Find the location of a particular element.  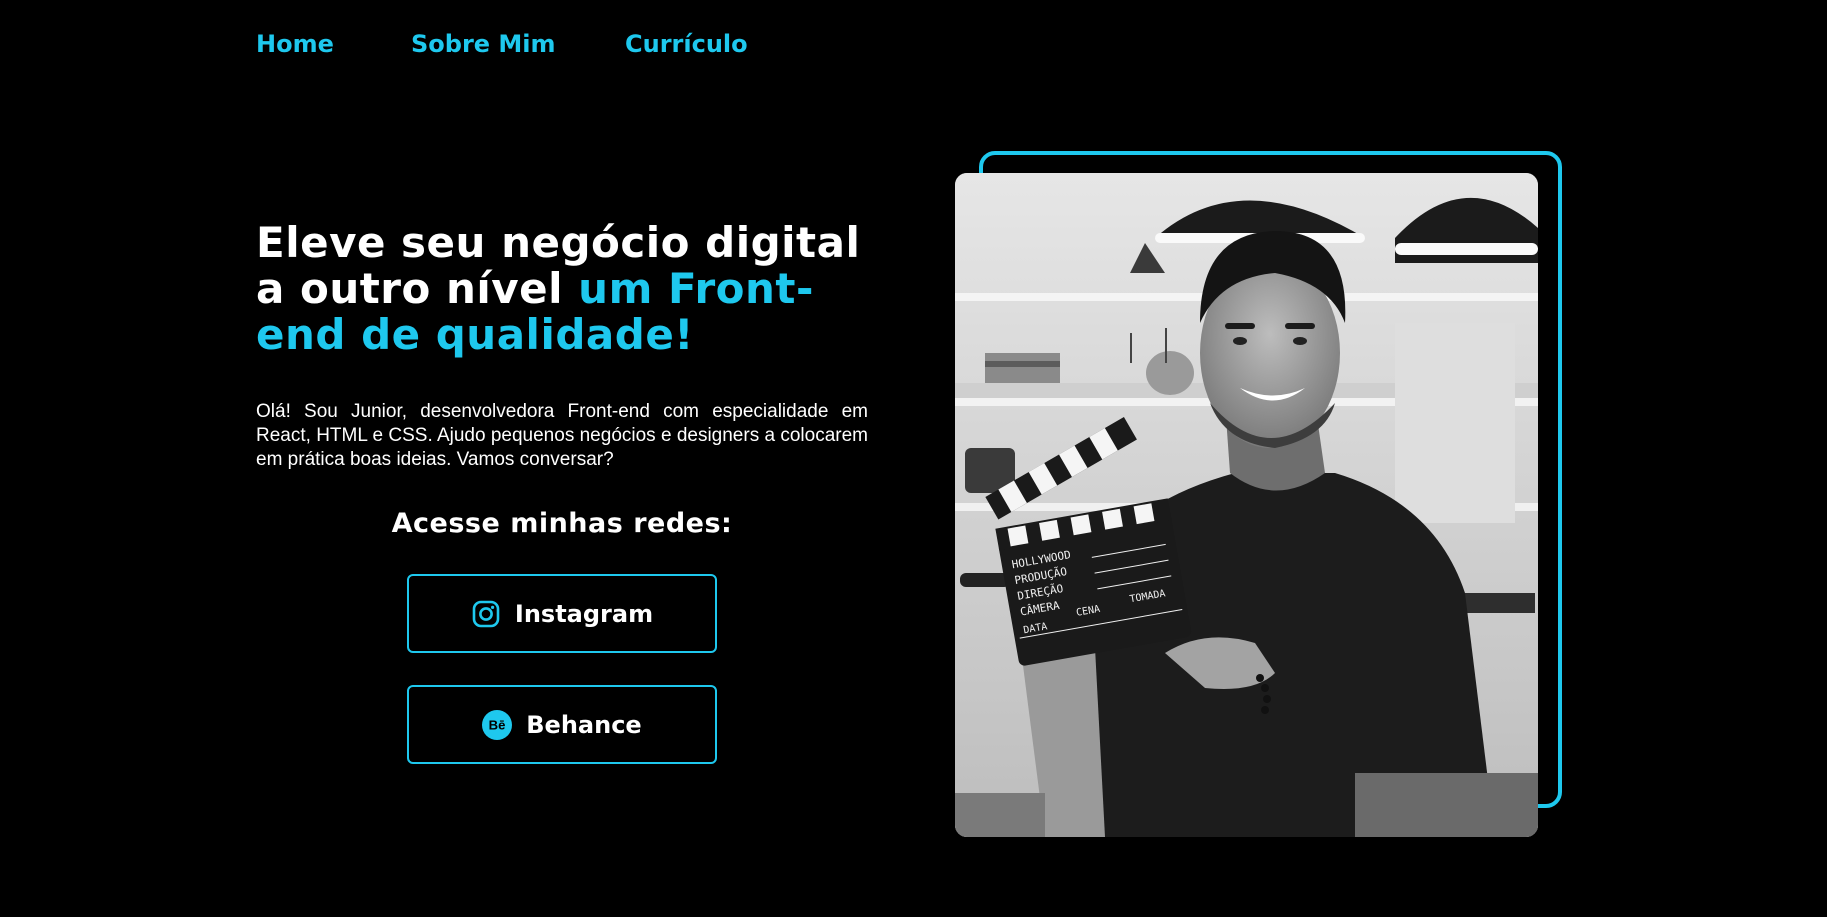

behance-button: Bē Behance is located at coordinates (562, 724).